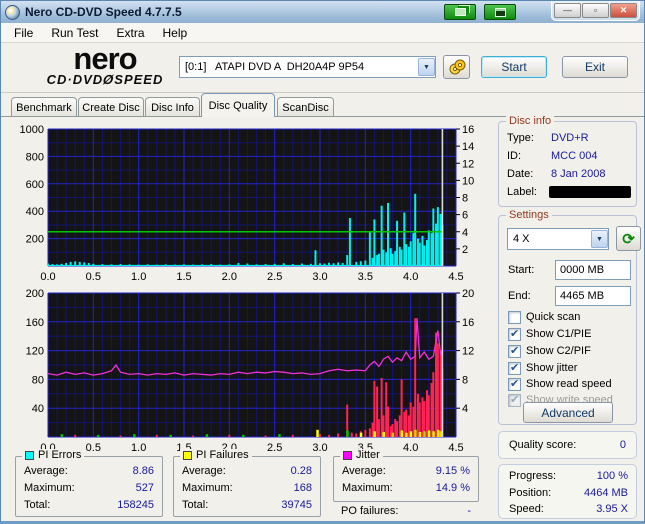 The width and height of the screenshot is (645, 524). Describe the element at coordinates (105, 65) in the screenshot. I see `nero-logo: nero CD·DVDØSPEED` at that location.